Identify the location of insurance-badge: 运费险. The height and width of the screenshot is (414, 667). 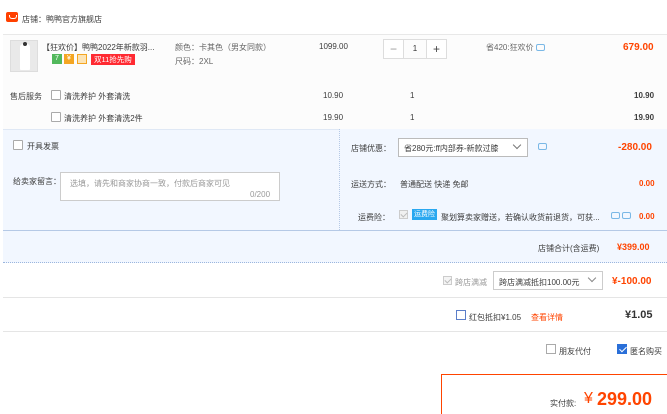
(424, 214).